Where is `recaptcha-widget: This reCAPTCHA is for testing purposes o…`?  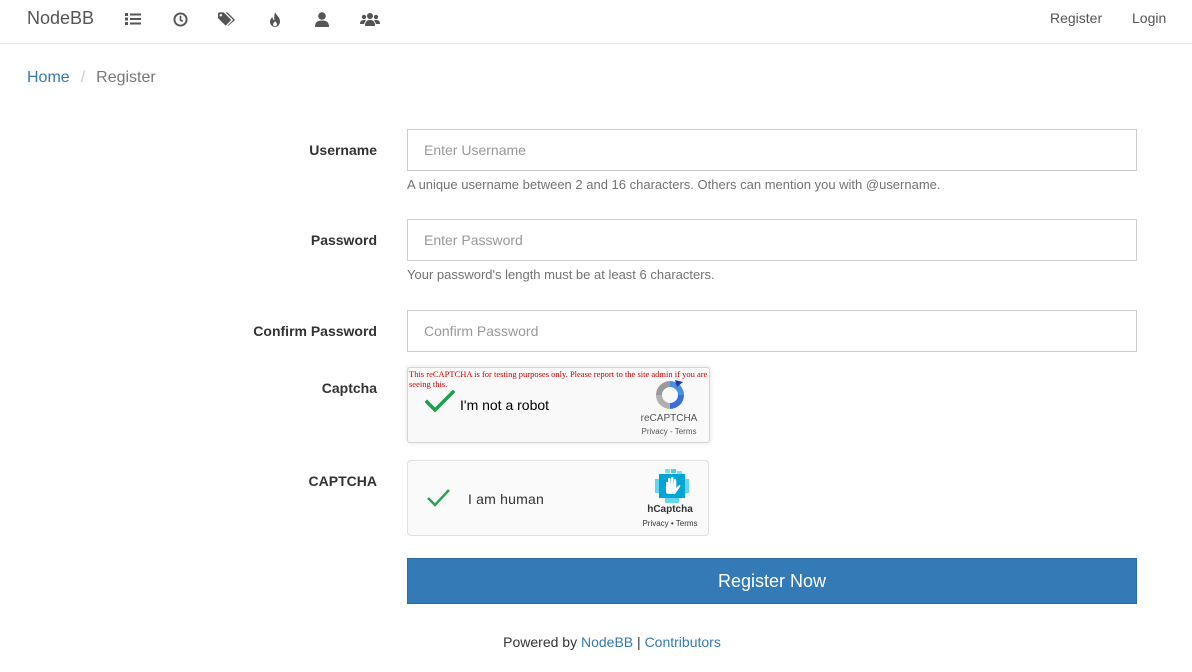
recaptcha-widget: This reCAPTCHA is for testing purposes o… is located at coordinates (558, 405).